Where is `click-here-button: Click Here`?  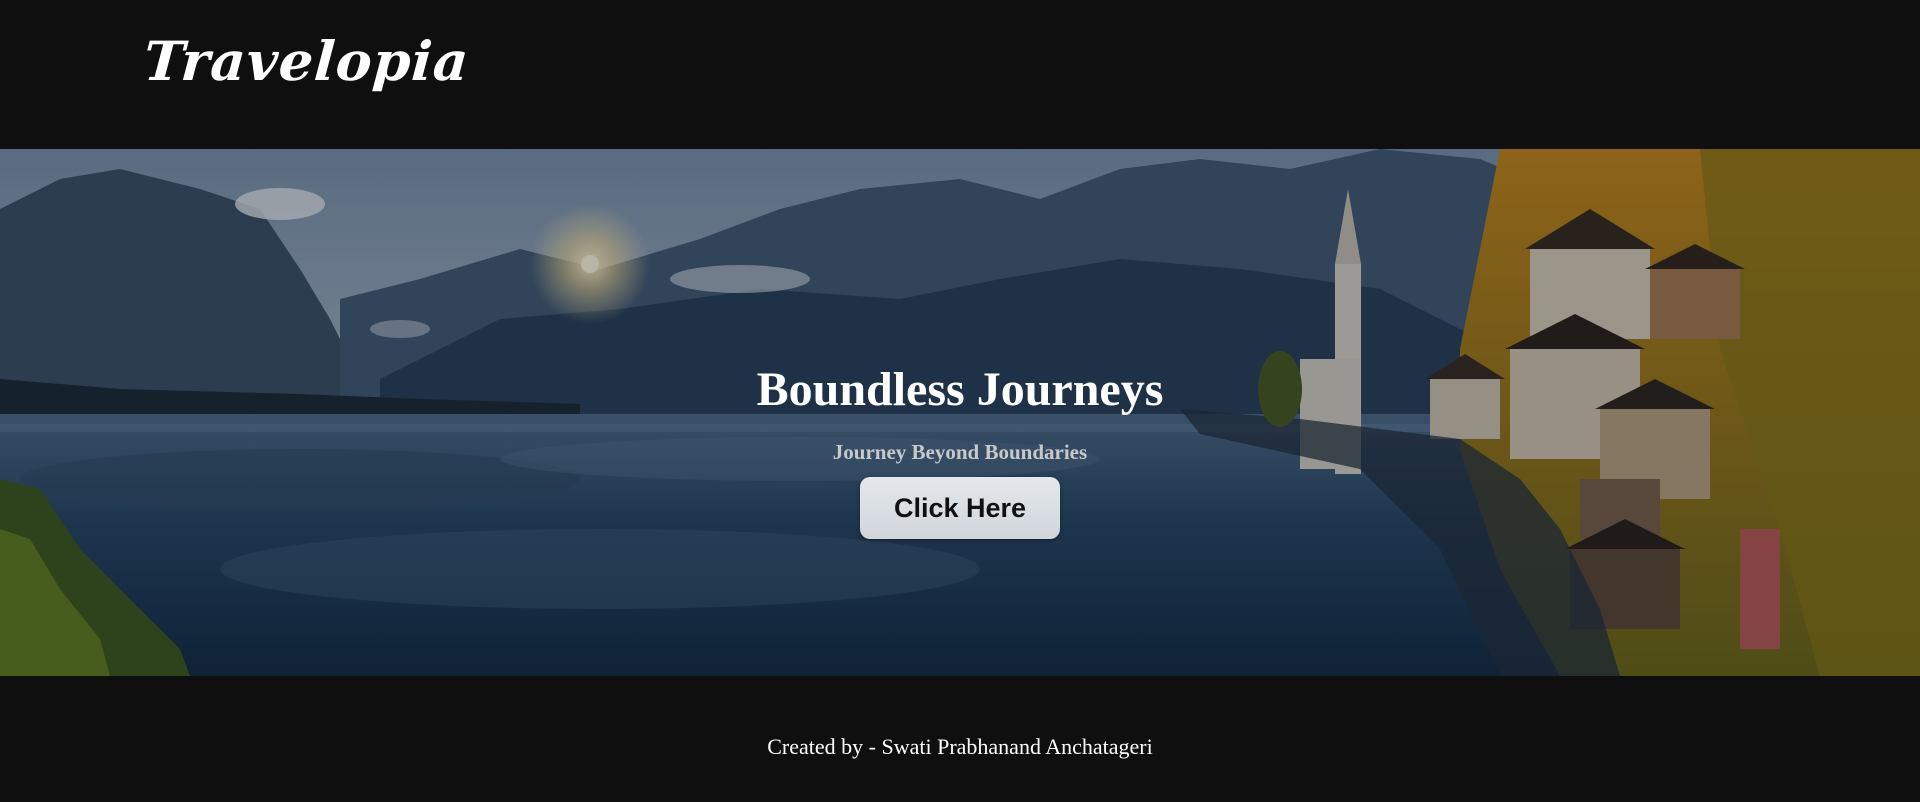 click-here-button: Click Here is located at coordinates (960, 508).